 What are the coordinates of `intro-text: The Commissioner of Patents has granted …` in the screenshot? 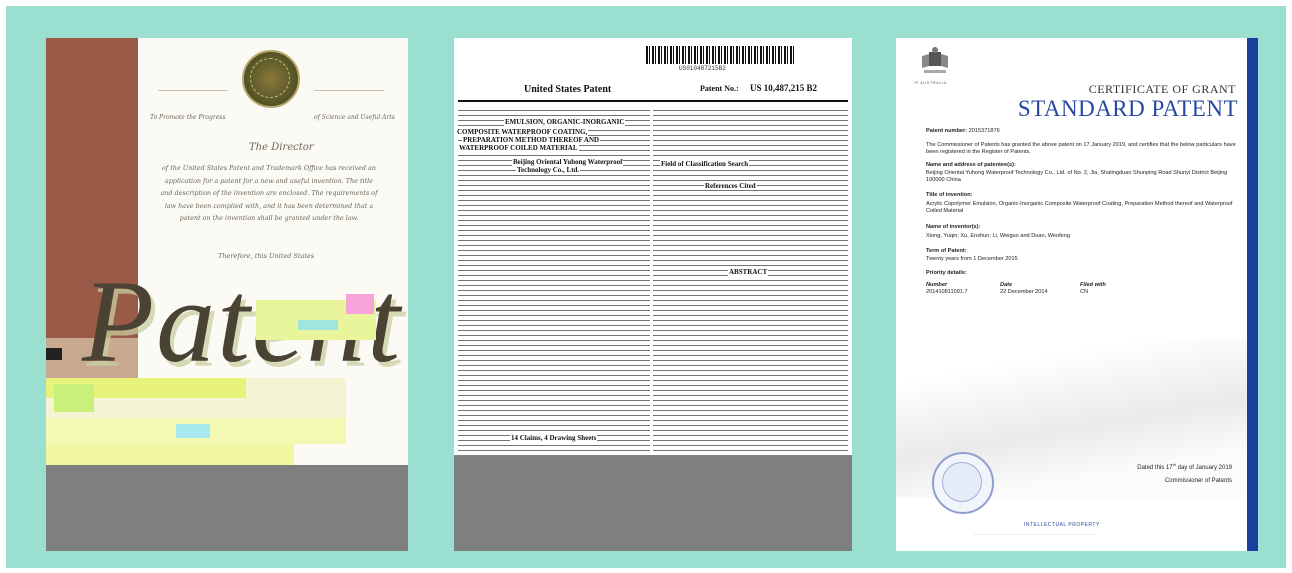 It's located at (1081, 149).